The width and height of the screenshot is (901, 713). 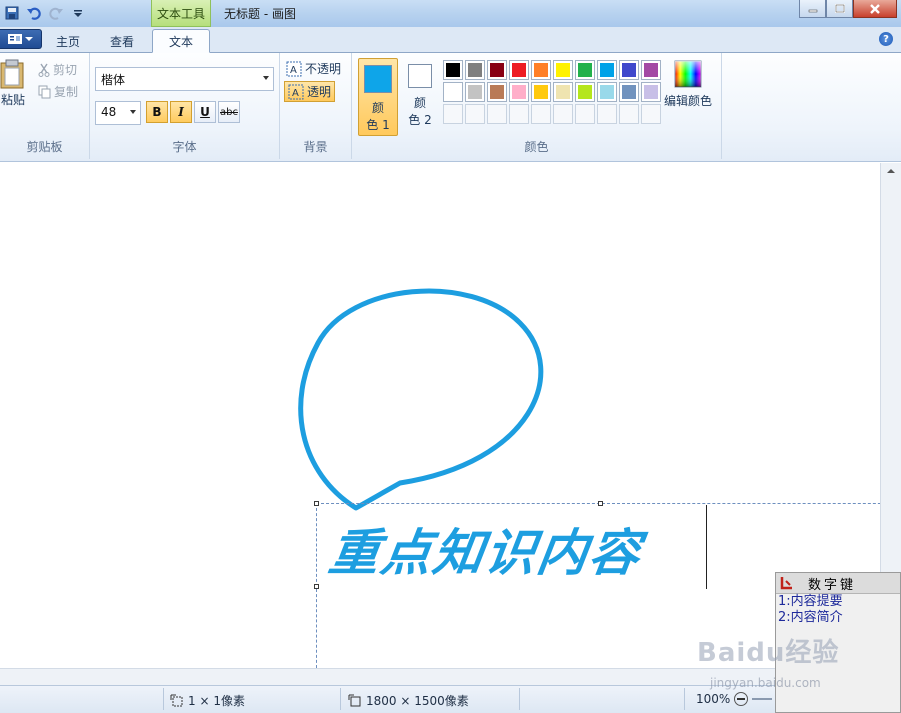 I want to click on chevron-up-icon, so click(x=891, y=171).